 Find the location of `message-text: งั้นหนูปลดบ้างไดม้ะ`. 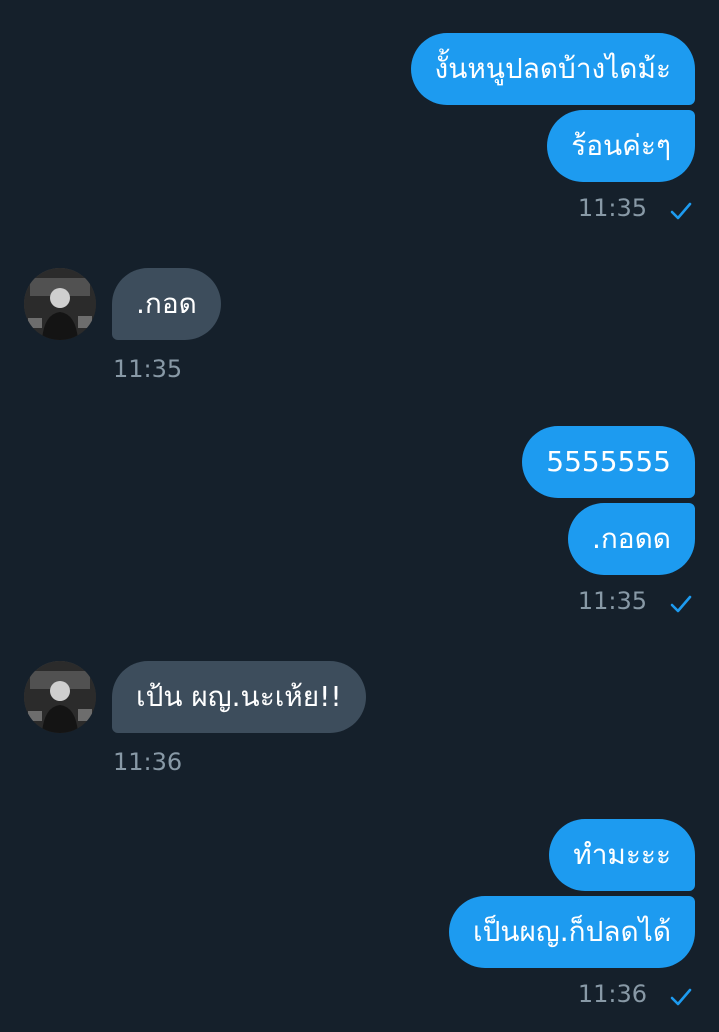

message-text: งั้นหนูปลดบ้างไดม้ะ is located at coordinates (552, 68).